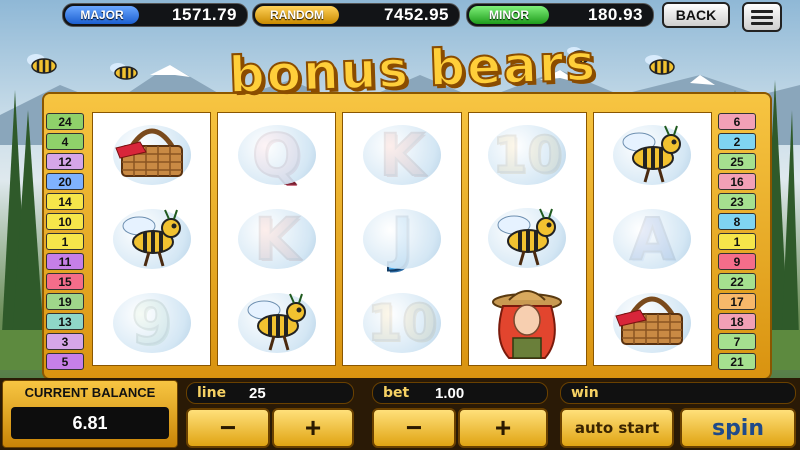 Image resolution: width=800 pixels, height=450 pixels. Describe the element at coordinates (90, 392) in the screenshot. I see `balance-label: CURRENT BALANCE` at that location.